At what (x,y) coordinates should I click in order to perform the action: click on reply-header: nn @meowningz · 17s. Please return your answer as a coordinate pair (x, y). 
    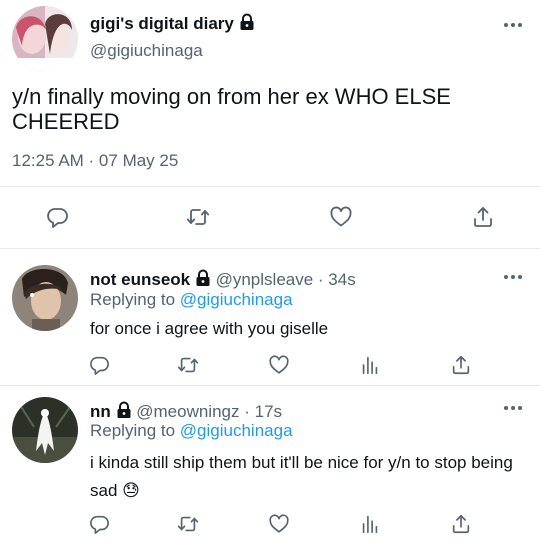
    Looking at the image, I should click on (186, 411).